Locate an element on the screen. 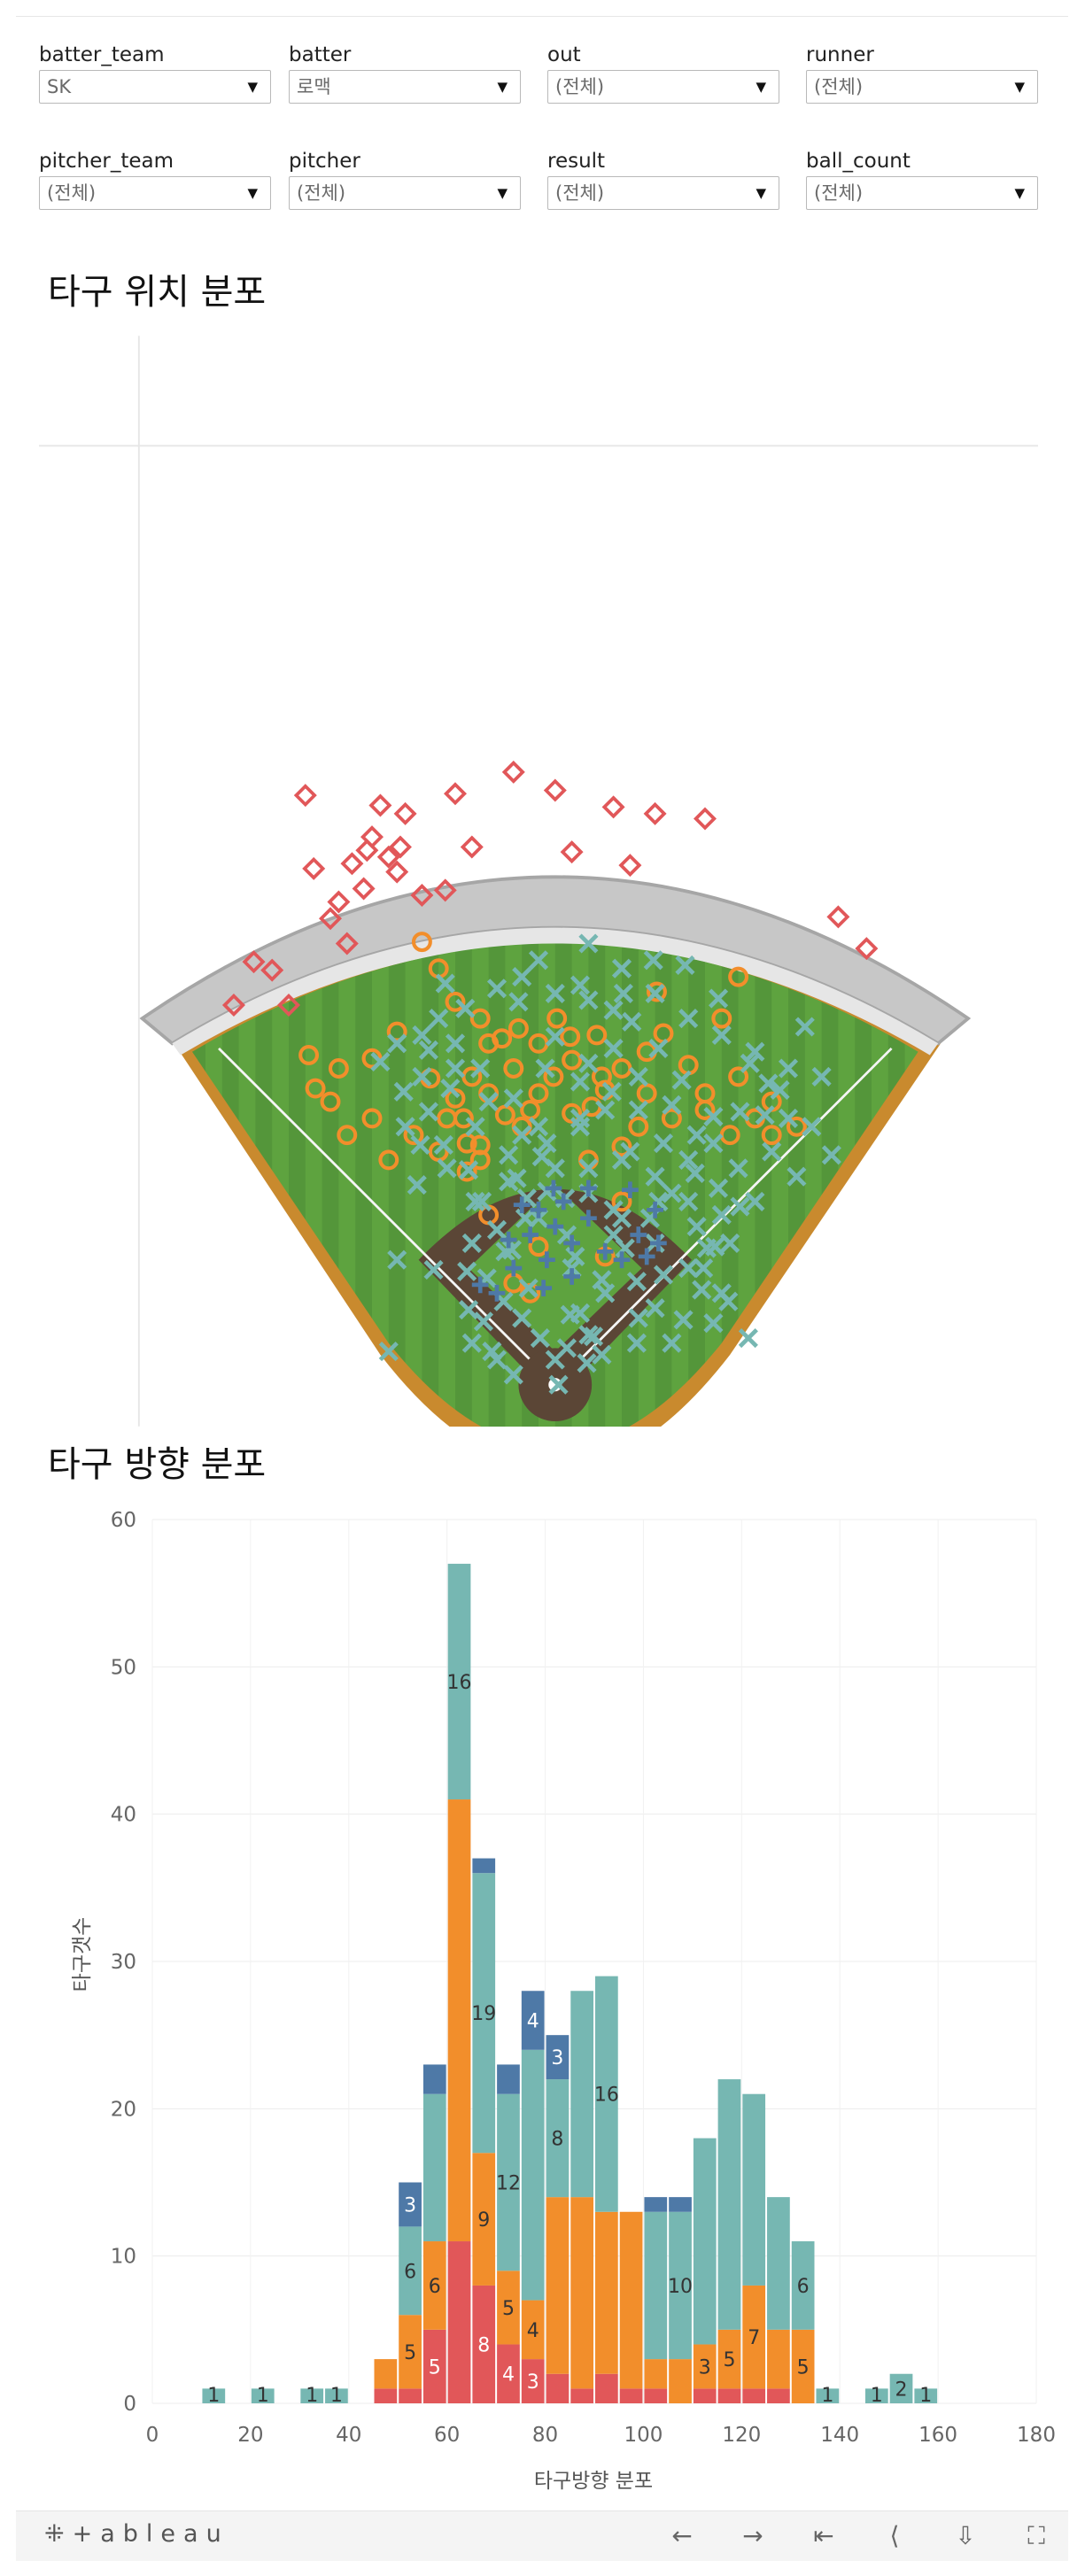  tableau-logo: ⁜+ableau is located at coordinates (136, 2534).